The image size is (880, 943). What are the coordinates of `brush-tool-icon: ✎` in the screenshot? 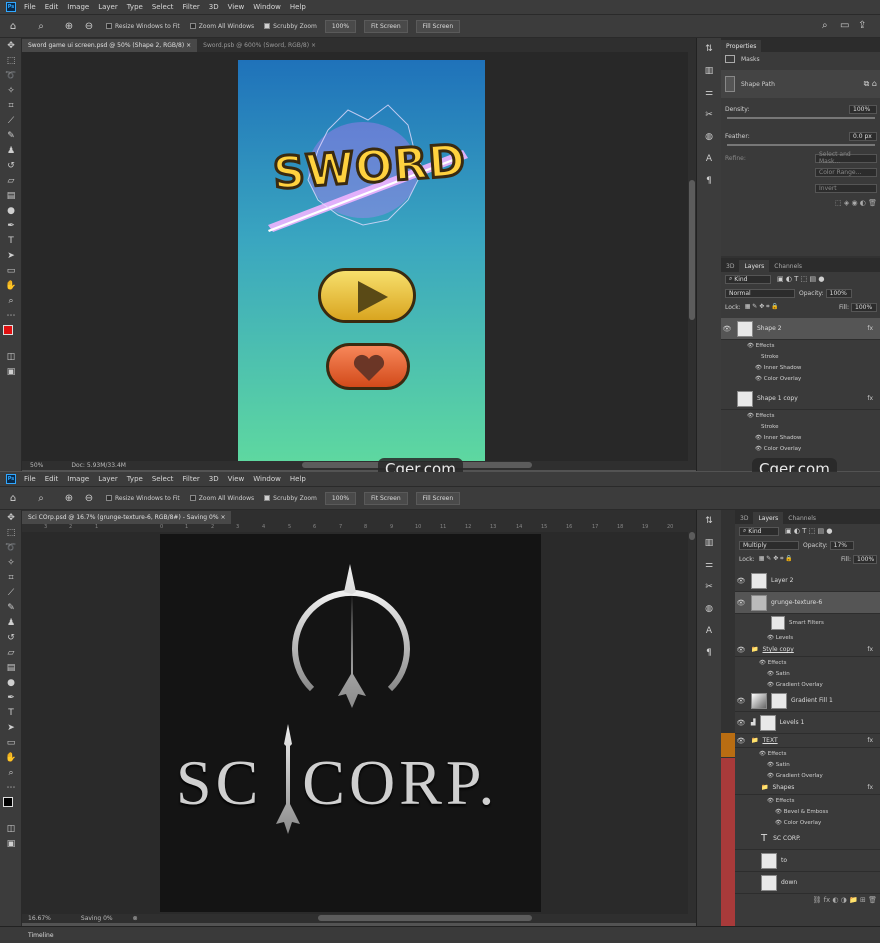 It's located at (11, 607).